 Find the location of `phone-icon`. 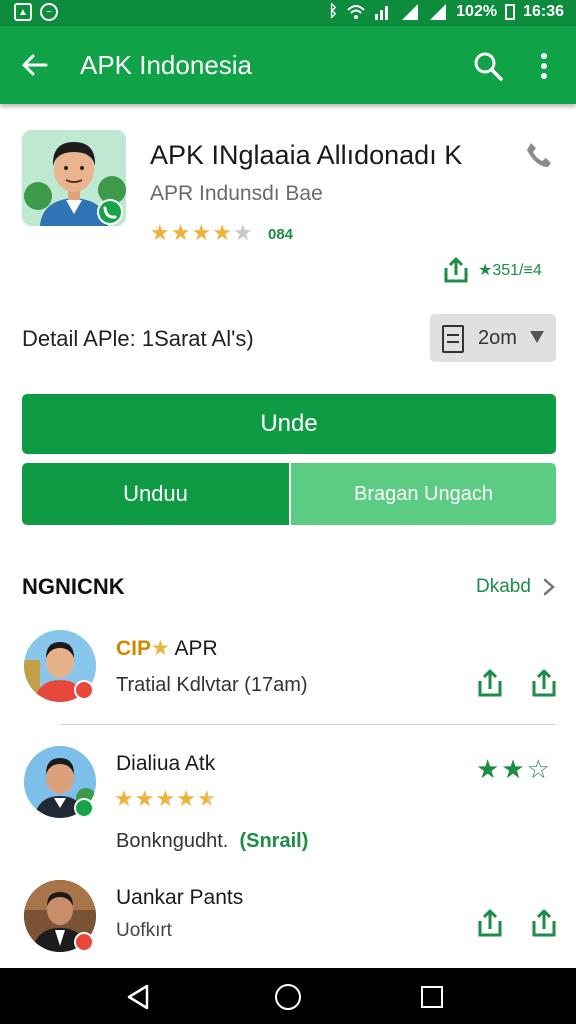

phone-icon is located at coordinates (539, 155).